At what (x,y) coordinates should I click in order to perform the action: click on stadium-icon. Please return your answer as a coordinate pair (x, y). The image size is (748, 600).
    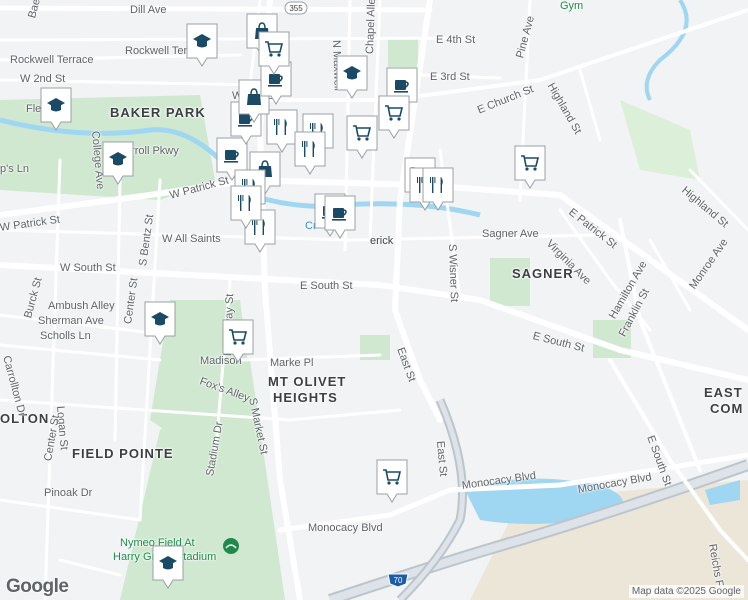
    Looking at the image, I should click on (231, 546).